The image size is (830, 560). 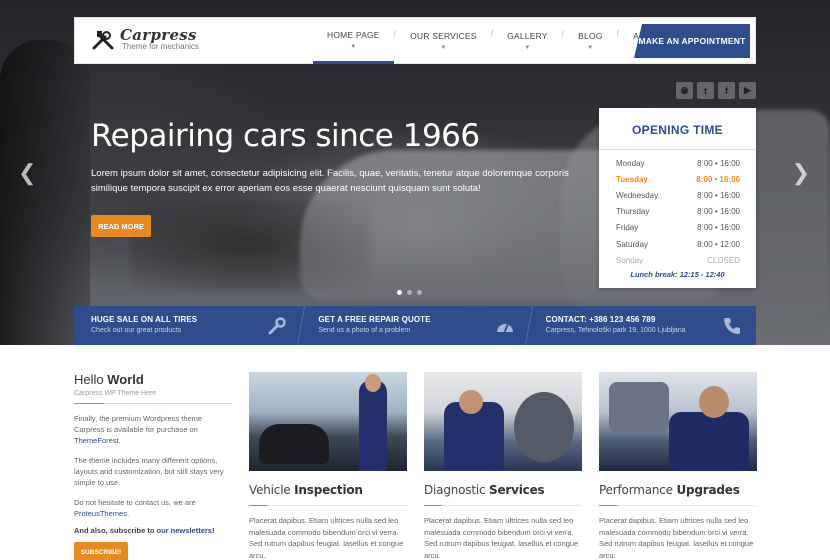 I want to click on hours-row: Monday 8:00 • 16:00, so click(x=678, y=163).